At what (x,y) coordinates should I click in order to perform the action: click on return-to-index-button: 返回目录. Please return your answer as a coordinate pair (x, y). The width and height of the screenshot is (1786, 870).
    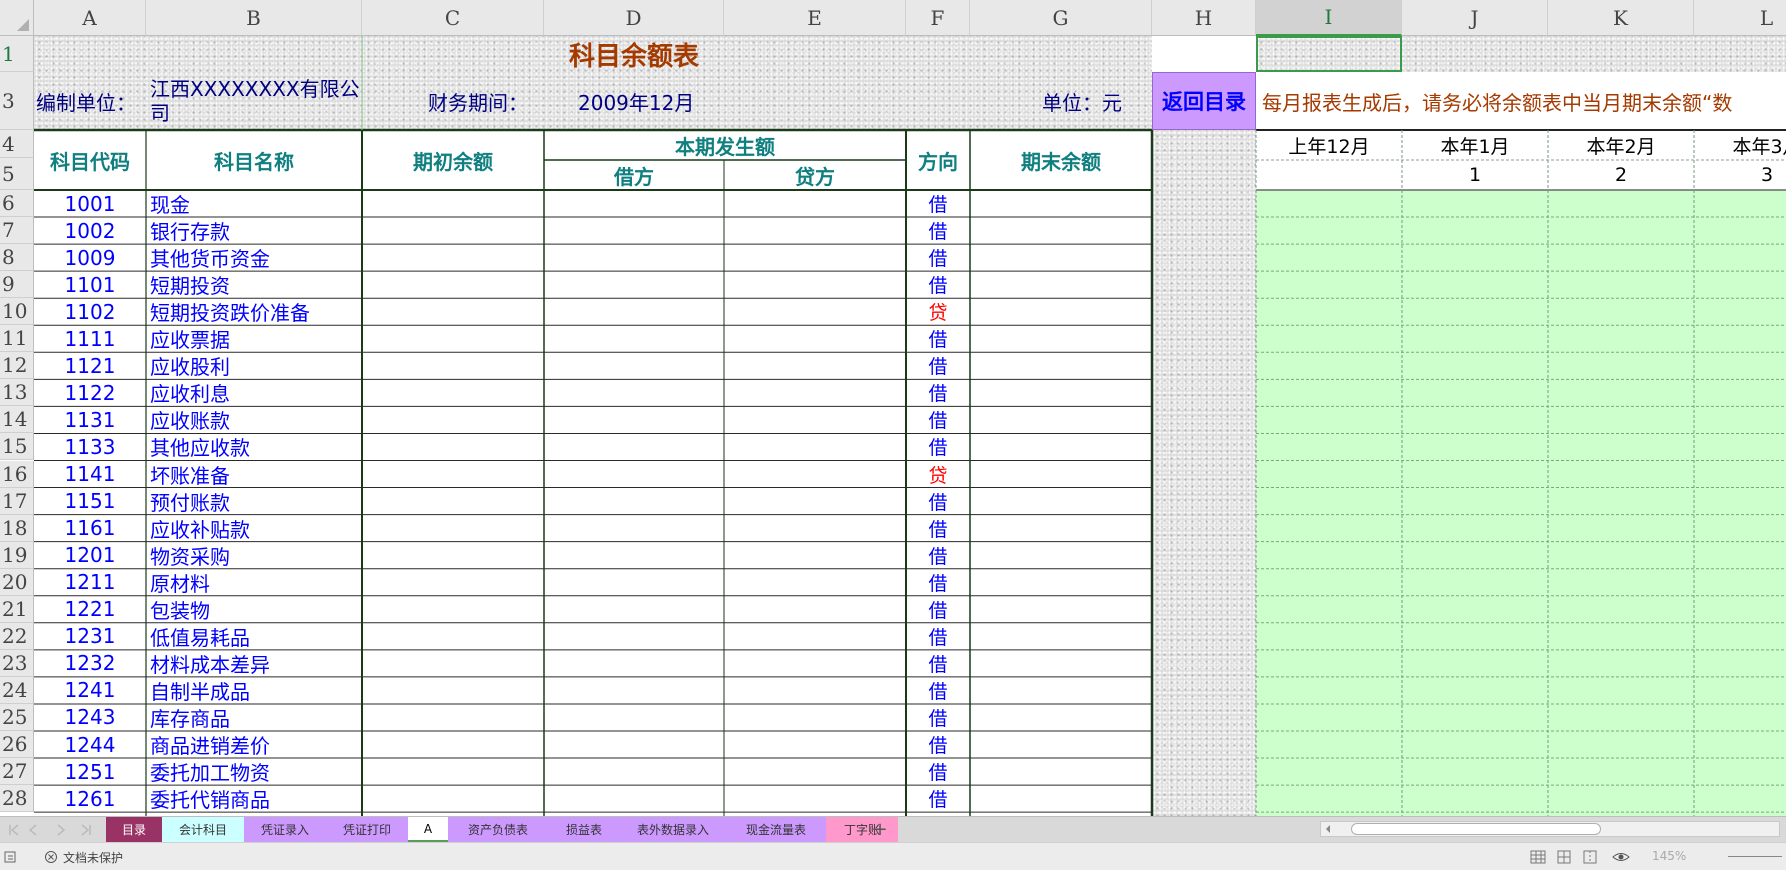
    Looking at the image, I should click on (1204, 101).